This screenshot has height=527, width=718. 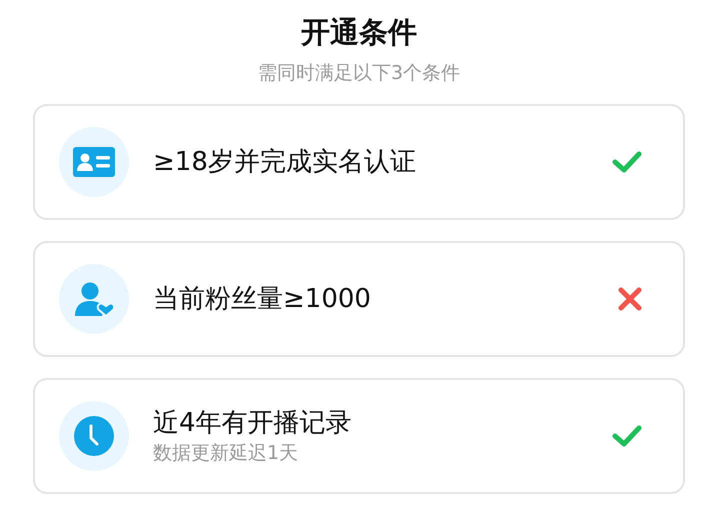 I want to click on condition-label: 近4年有开播记录, so click(x=253, y=423).